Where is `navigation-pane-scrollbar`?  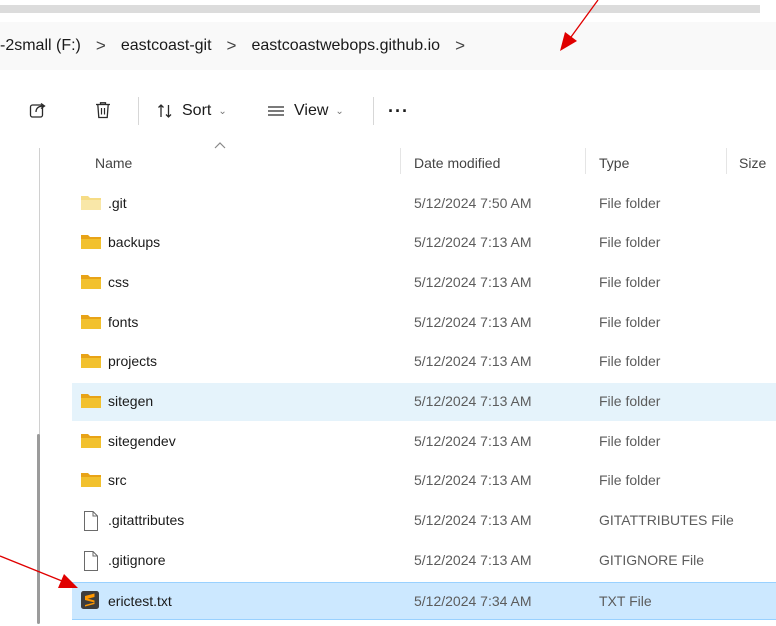 navigation-pane-scrollbar is located at coordinates (38, 529).